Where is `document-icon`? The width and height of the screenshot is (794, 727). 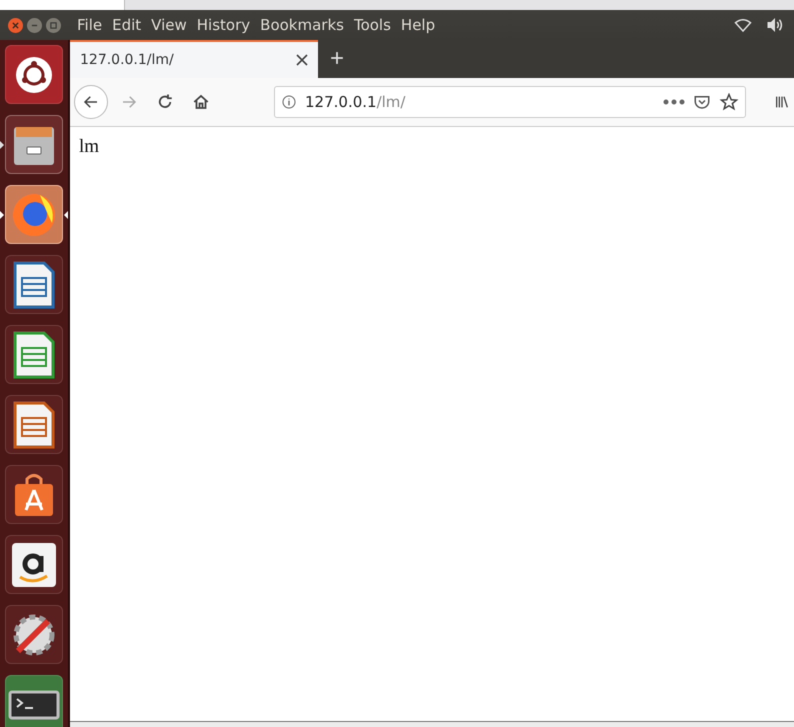
document-icon is located at coordinates (34, 285).